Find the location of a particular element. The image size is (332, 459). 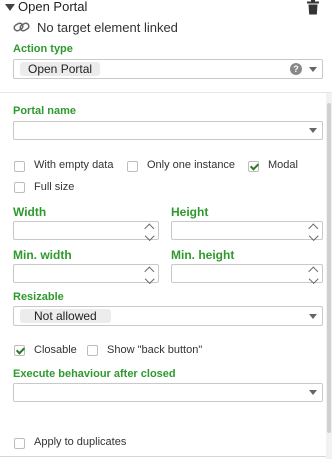

resizable-label: Resizable is located at coordinates (38, 297).